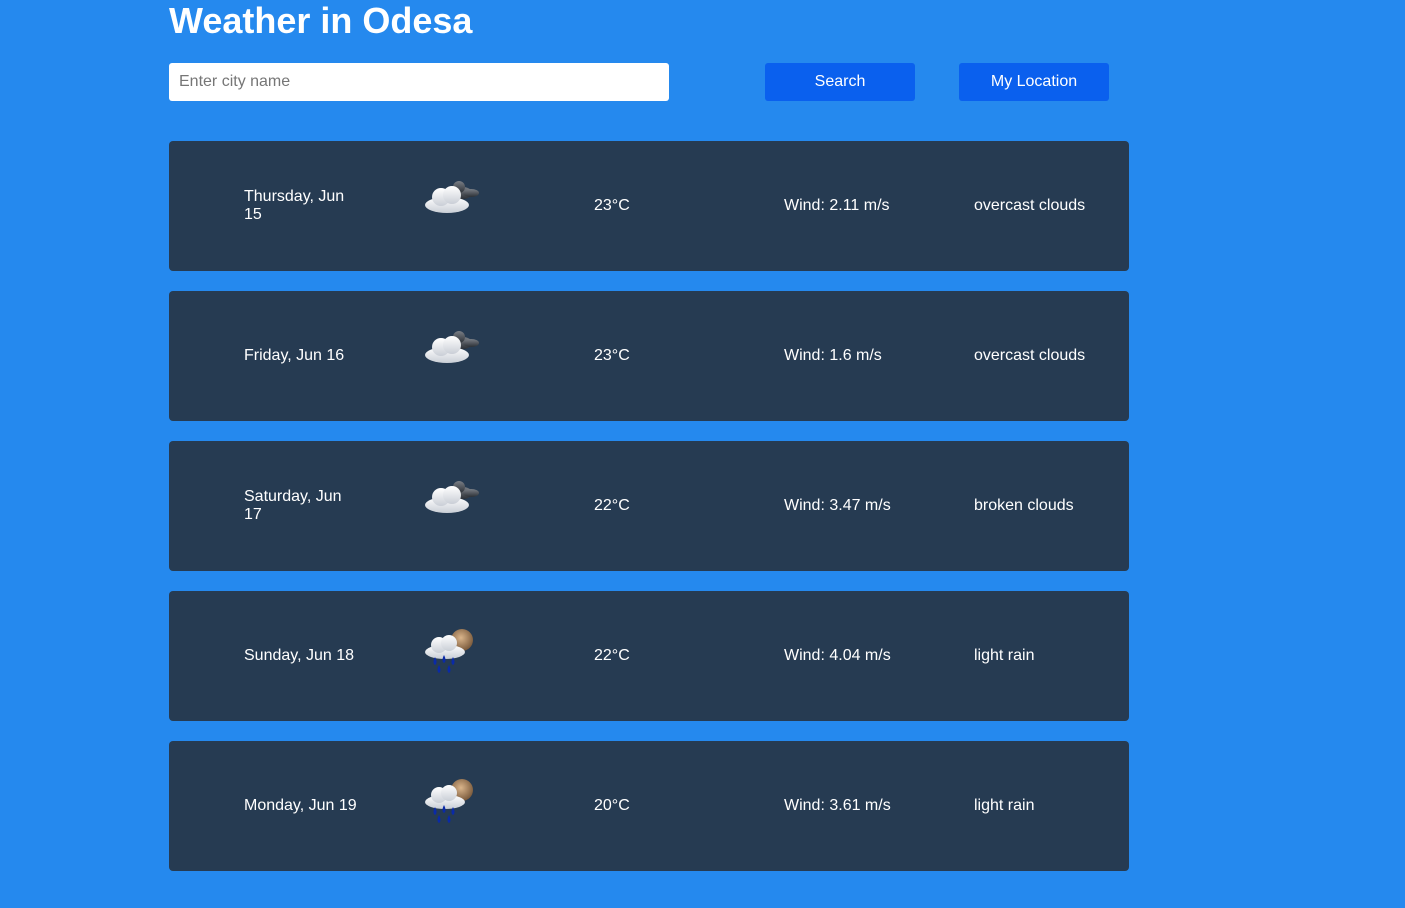 This screenshot has width=1405, height=908. What do you see at coordinates (840, 82) in the screenshot?
I see `search-button: Search` at bounding box center [840, 82].